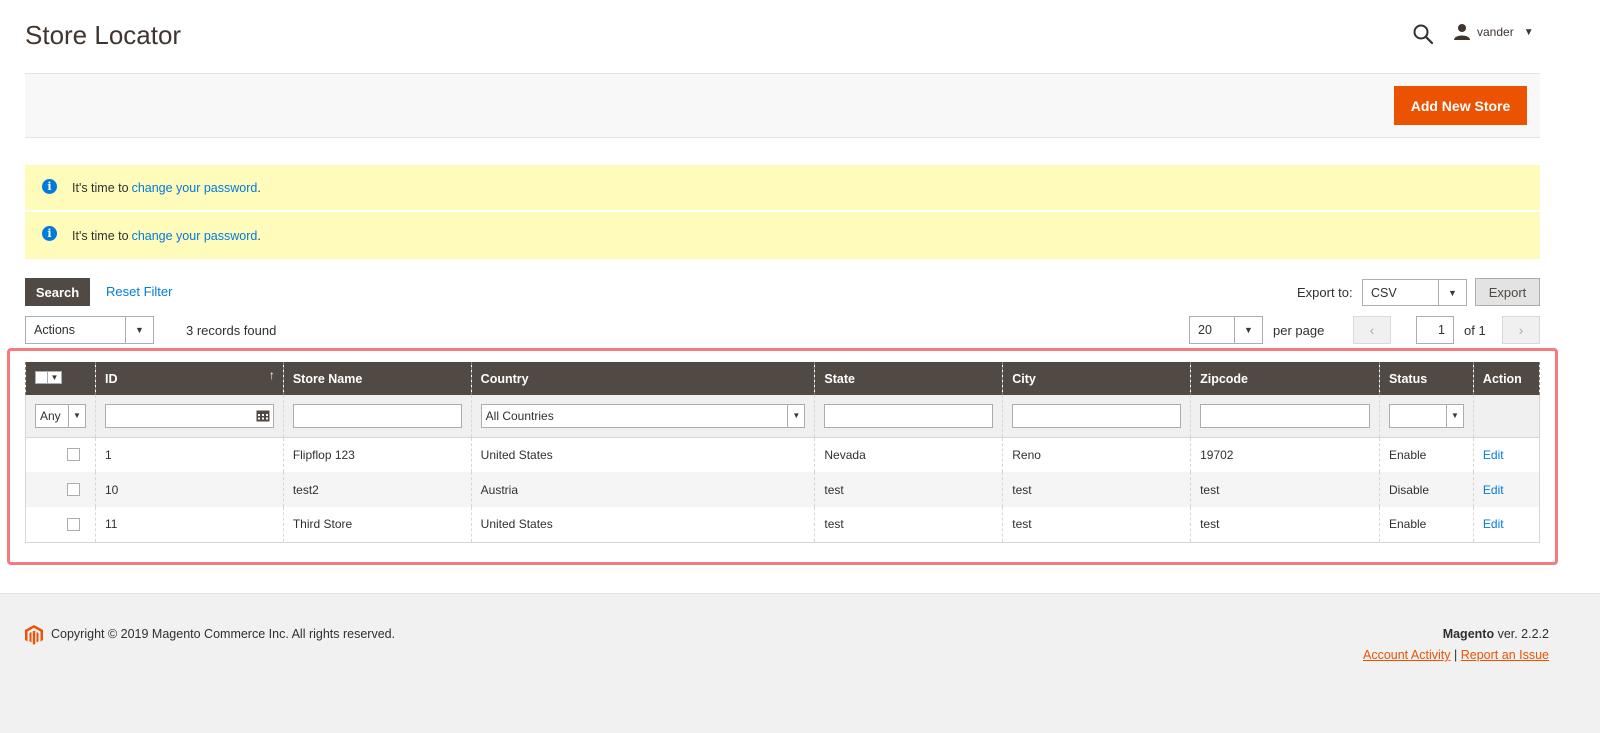  What do you see at coordinates (103, 35) in the screenshot?
I see `page-title: Store Locator` at bounding box center [103, 35].